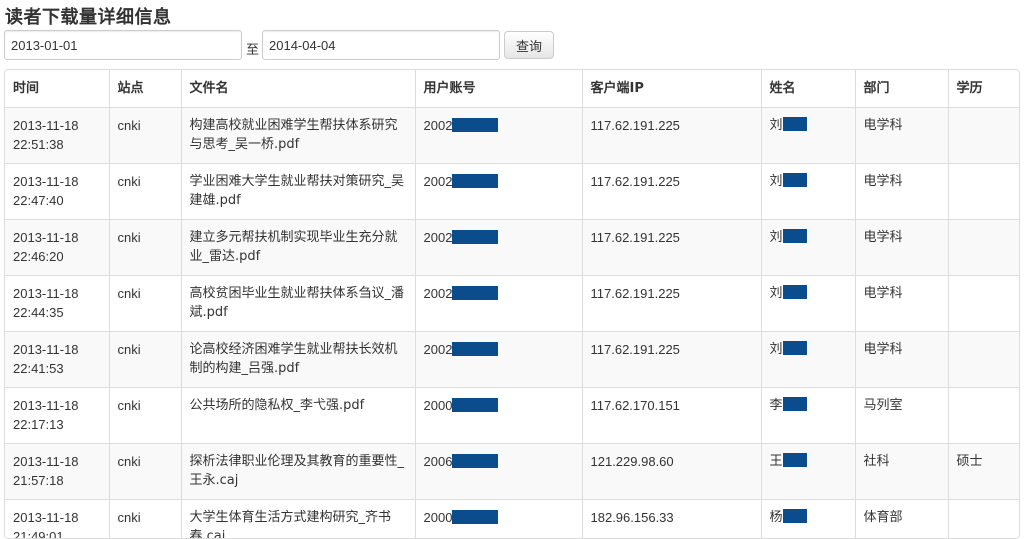 This screenshot has height=539, width=1024. What do you see at coordinates (57, 136) in the screenshot?
I see `cell-time: 2013-11-18 22:51:38` at bounding box center [57, 136].